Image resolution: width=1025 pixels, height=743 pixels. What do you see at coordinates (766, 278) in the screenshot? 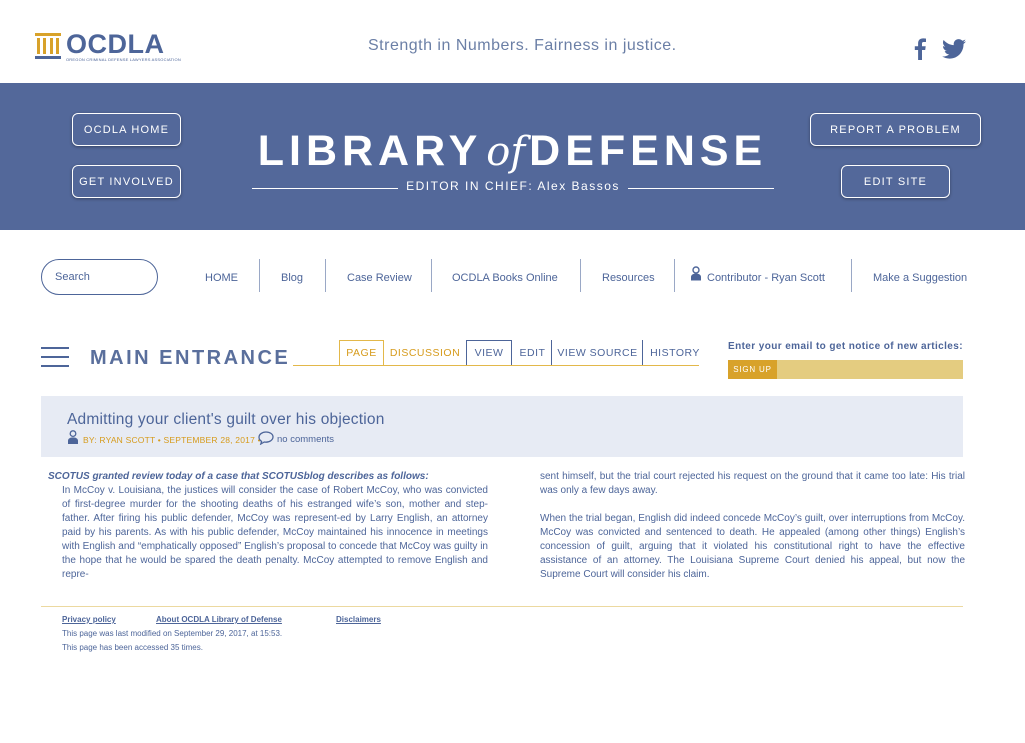
I see `nav-contributor: Contributor - Ryan Scott` at bounding box center [766, 278].